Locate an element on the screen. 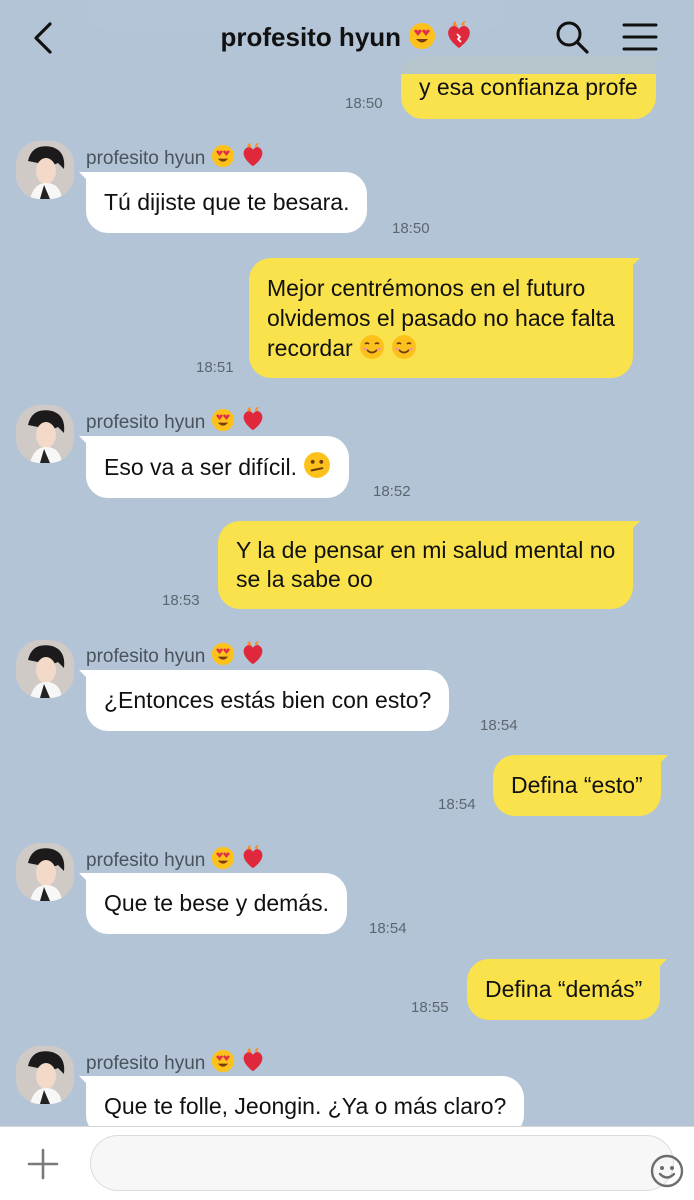  plus-icon is located at coordinates (43, 1164).